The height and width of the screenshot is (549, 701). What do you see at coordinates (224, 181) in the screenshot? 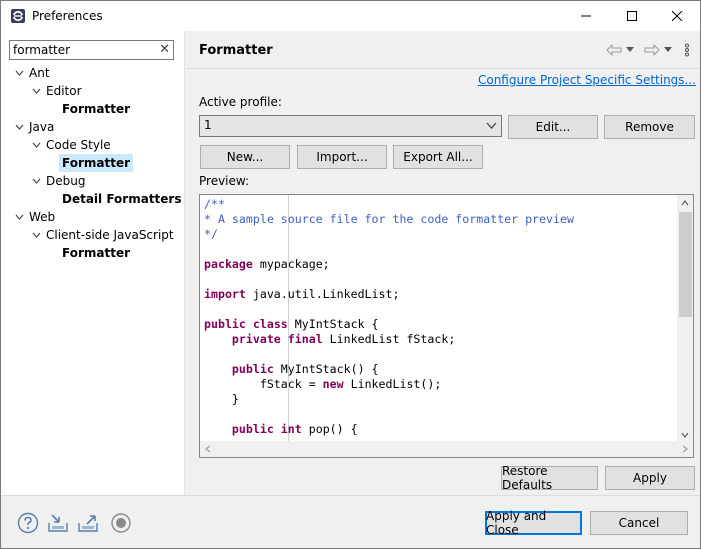
I see `preview-label: Preview:` at bounding box center [224, 181].